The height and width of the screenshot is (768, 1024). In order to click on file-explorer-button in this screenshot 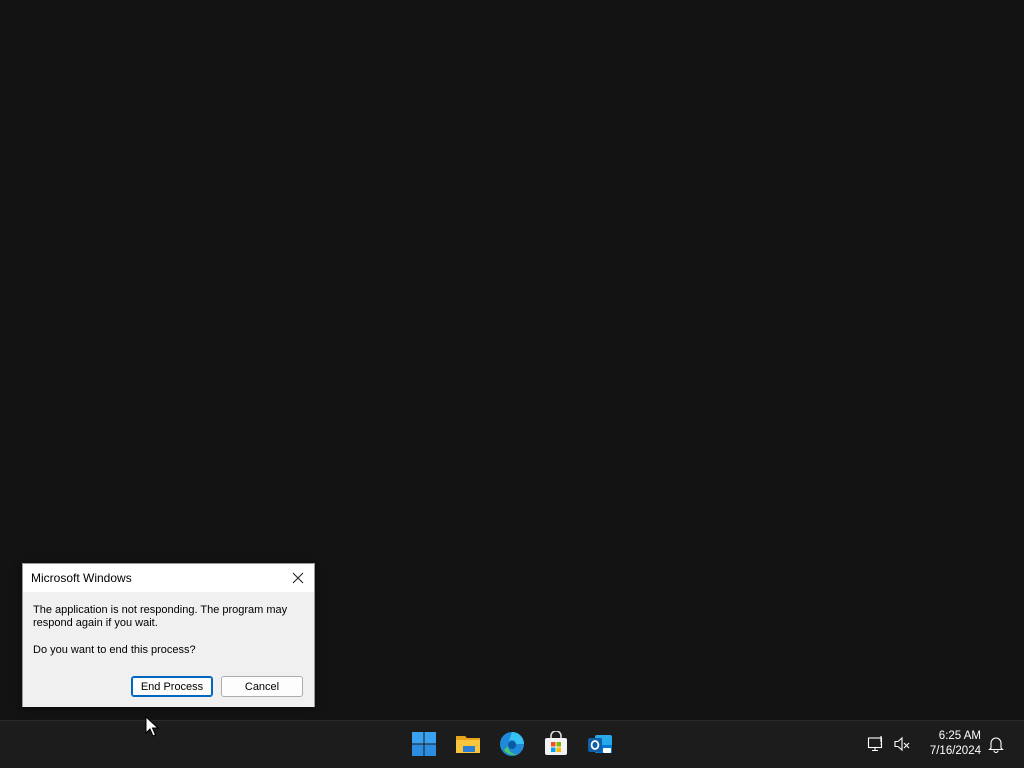, I will do `click(468, 744)`.